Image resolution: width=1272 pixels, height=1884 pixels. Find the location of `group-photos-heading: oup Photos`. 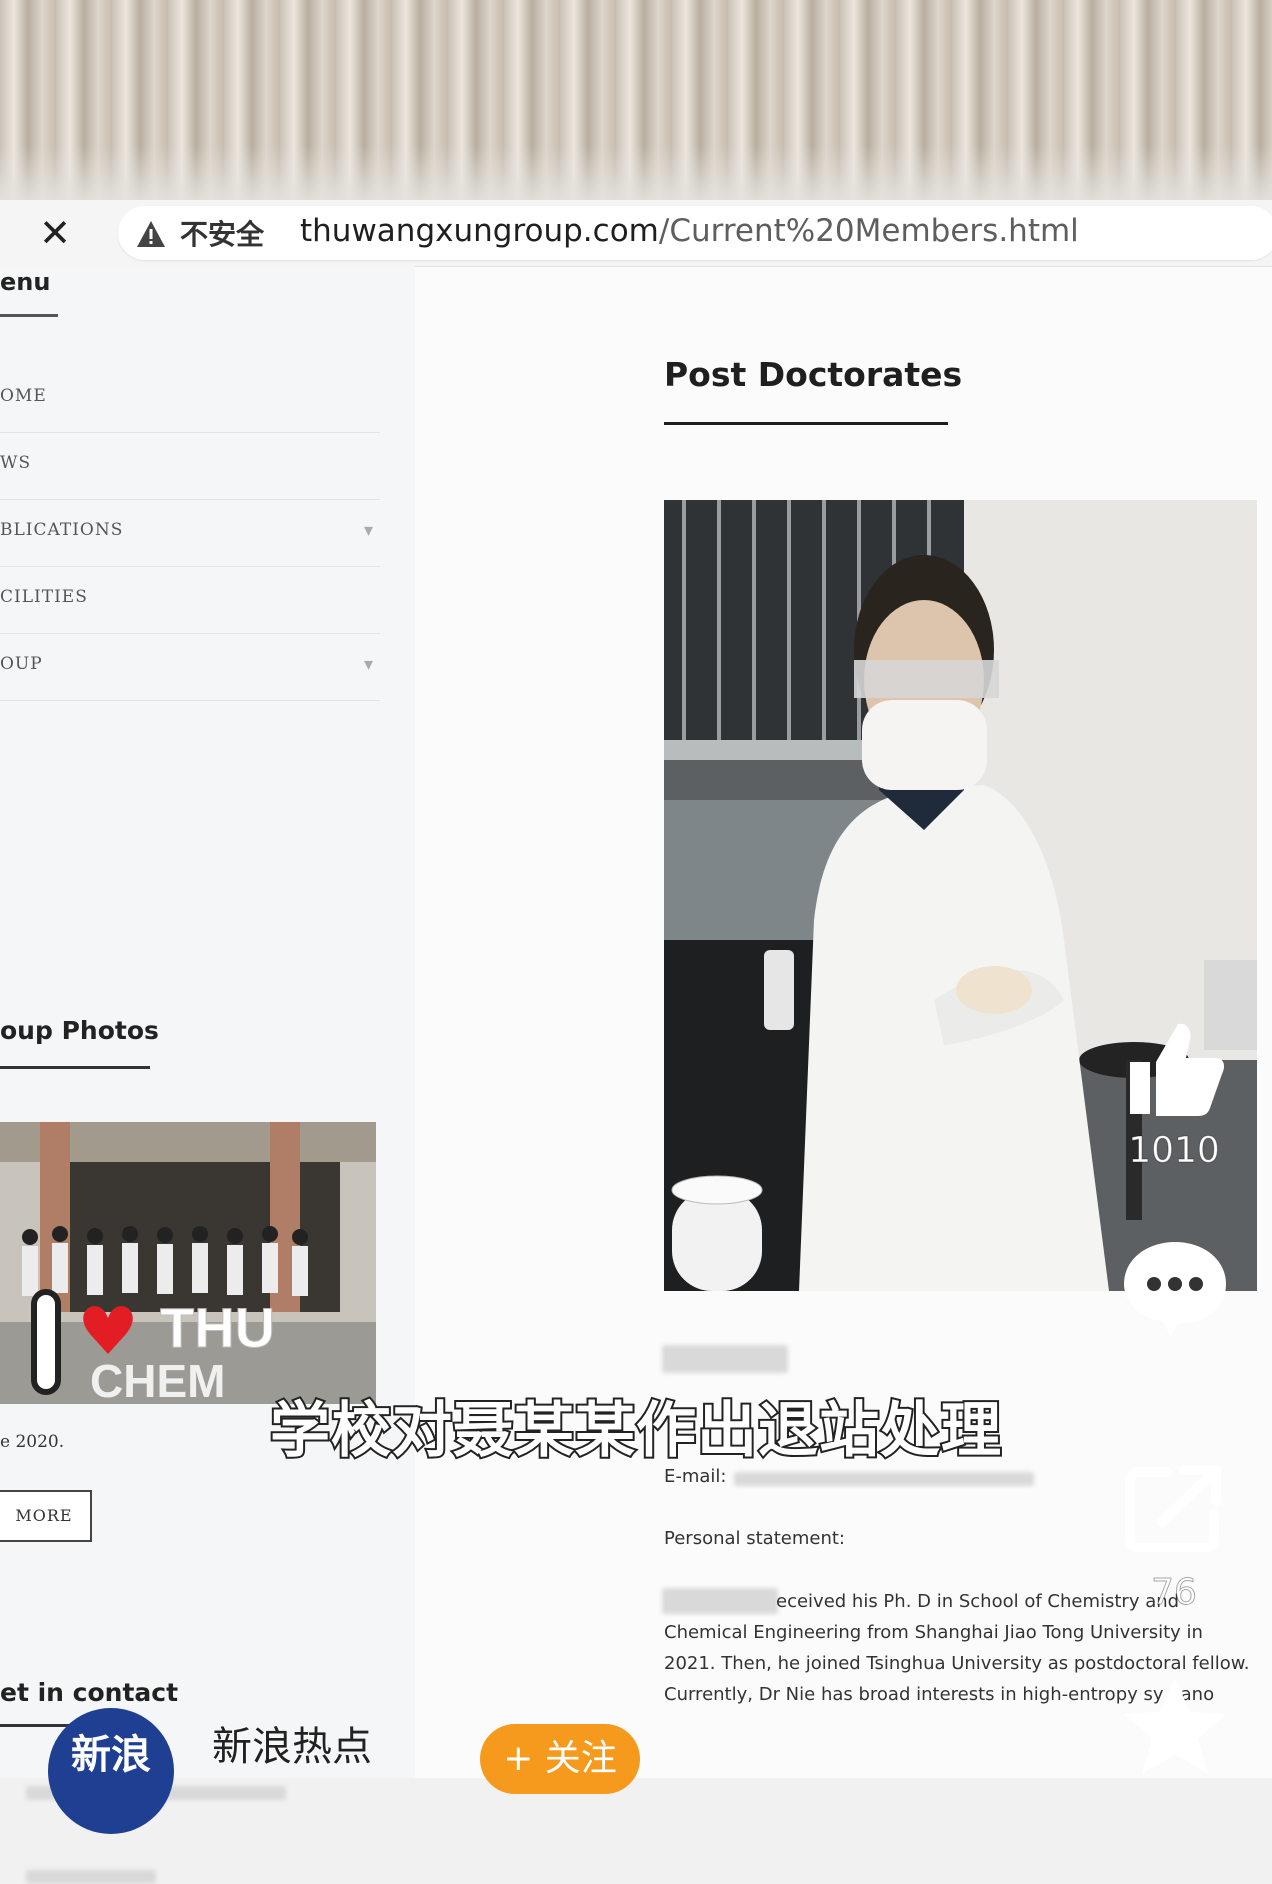

group-photos-heading: oup Photos is located at coordinates (79, 1030).